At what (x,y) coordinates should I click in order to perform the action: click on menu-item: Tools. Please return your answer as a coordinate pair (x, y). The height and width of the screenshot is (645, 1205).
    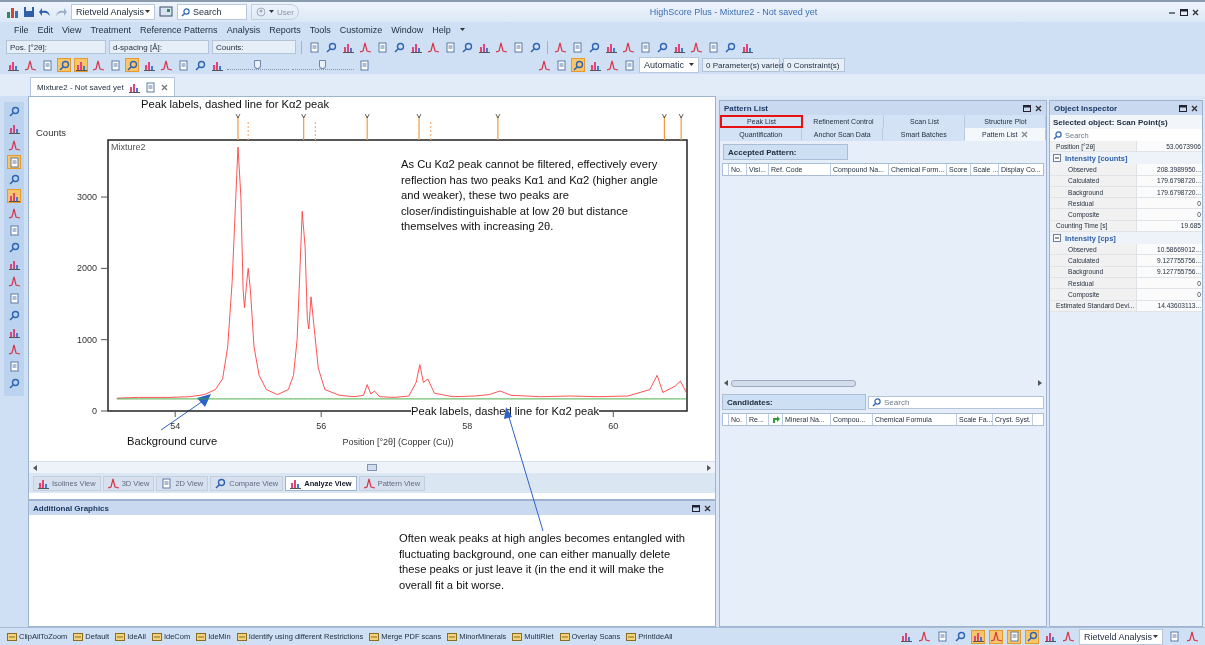
    Looking at the image, I should click on (320, 30).